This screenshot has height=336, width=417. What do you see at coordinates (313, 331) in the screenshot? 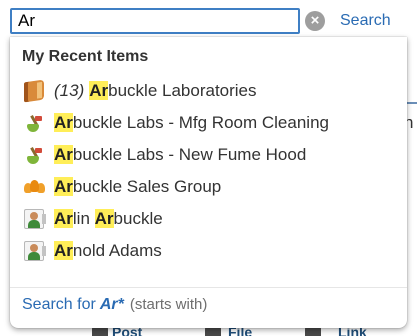
I see `link-icon` at bounding box center [313, 331].